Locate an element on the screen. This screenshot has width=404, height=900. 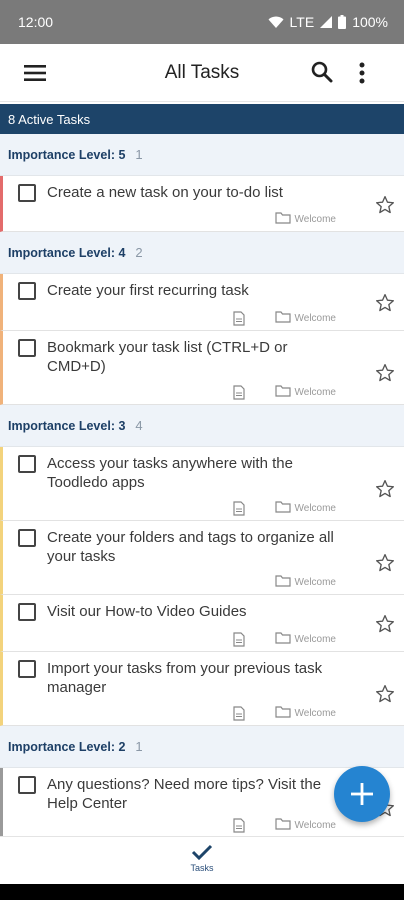
more-options-button is located at coordinates (362, 73).